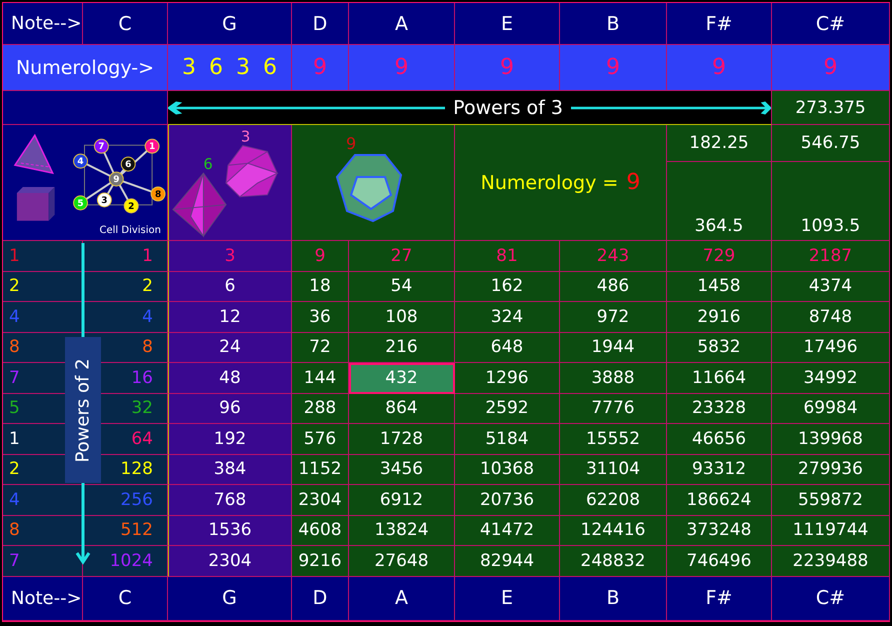 This screenshot has width=892, height=626. What do you see at coordinates (320, 469) in the screenshot?
I see `table-cell: 1152` at bounding box center [320, 469].